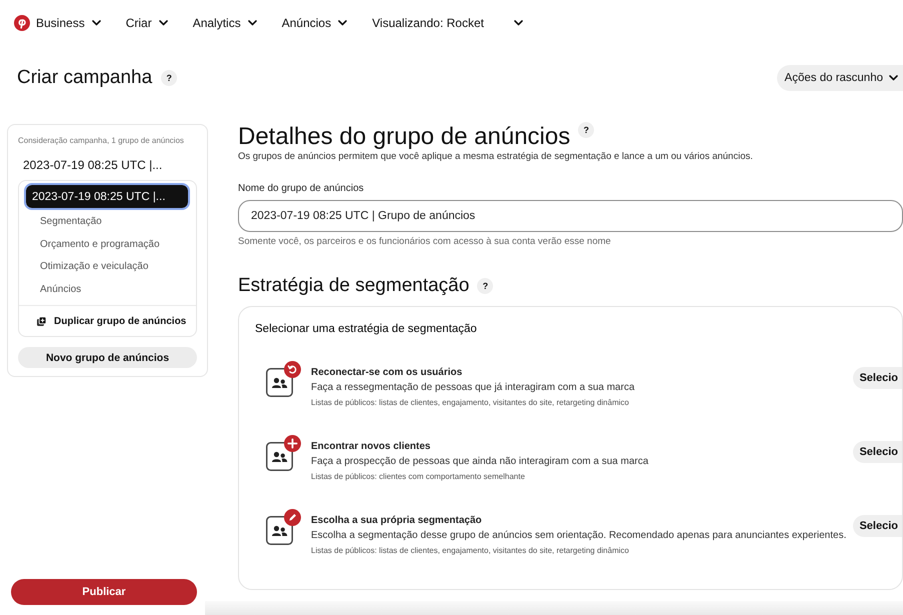  What do you see at coordinates (354, 286) in the screenshot?
I see `section-title: Estratégia de segmentação` at bounding box center [354, 286].